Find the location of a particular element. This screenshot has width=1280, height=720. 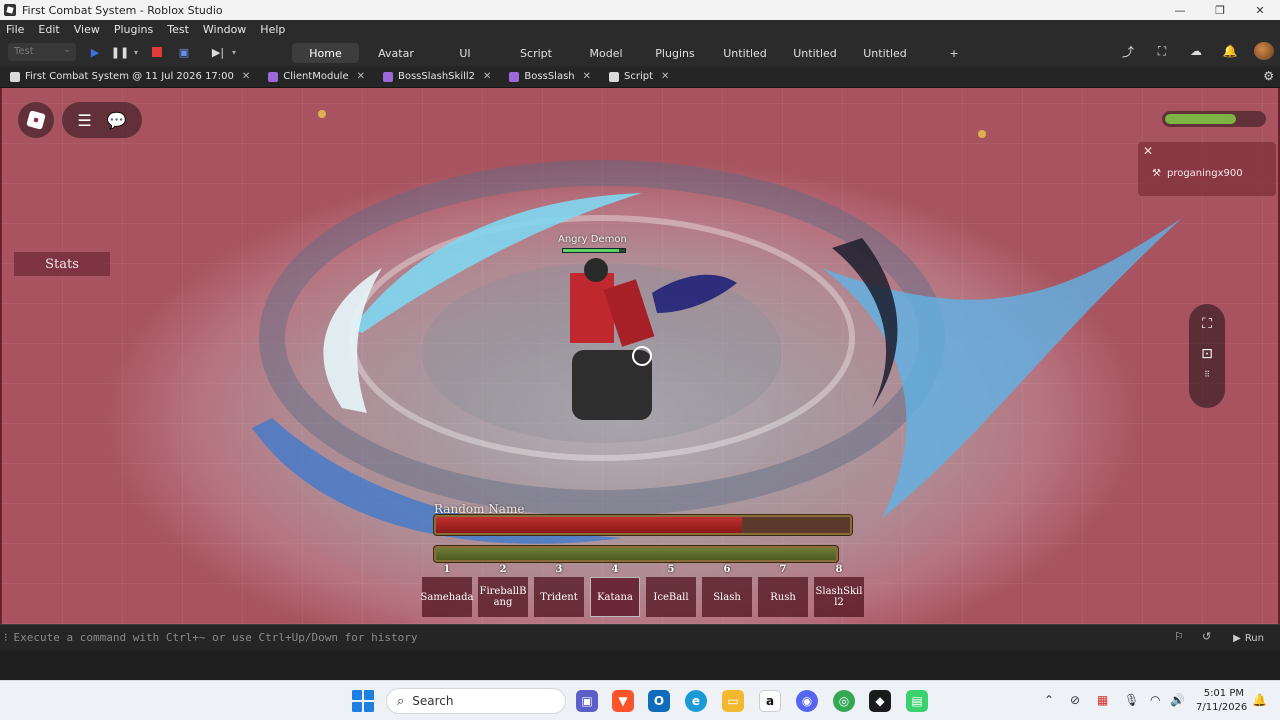

menu-view: View is located at coordinates (87, 29).